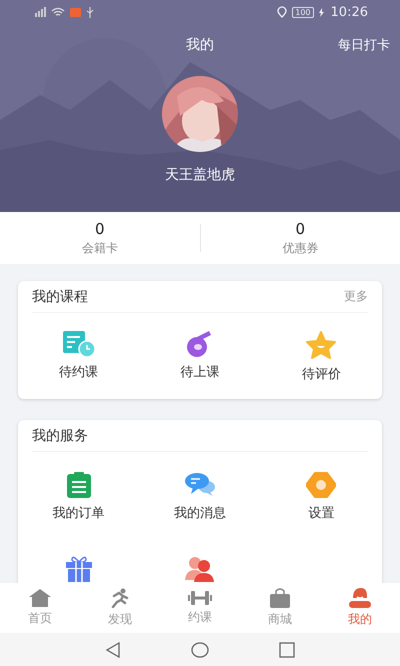  I want to click on course-item: 待约课, so click(79, 357).